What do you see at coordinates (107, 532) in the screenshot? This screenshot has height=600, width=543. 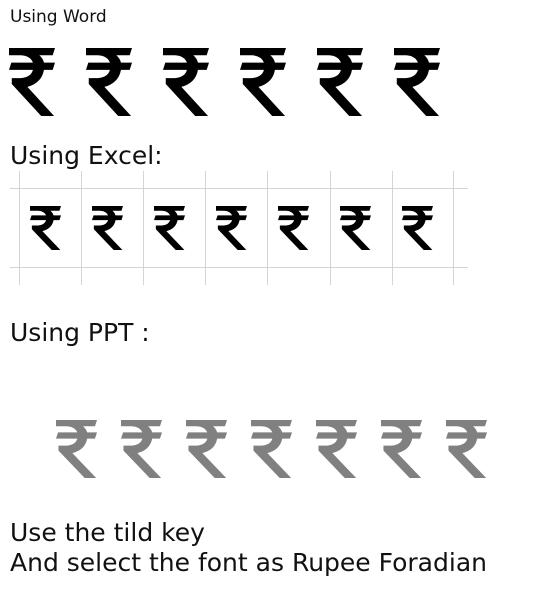 I see `instruction-line-1: Use the tild key` at bounding box center [107, 532].